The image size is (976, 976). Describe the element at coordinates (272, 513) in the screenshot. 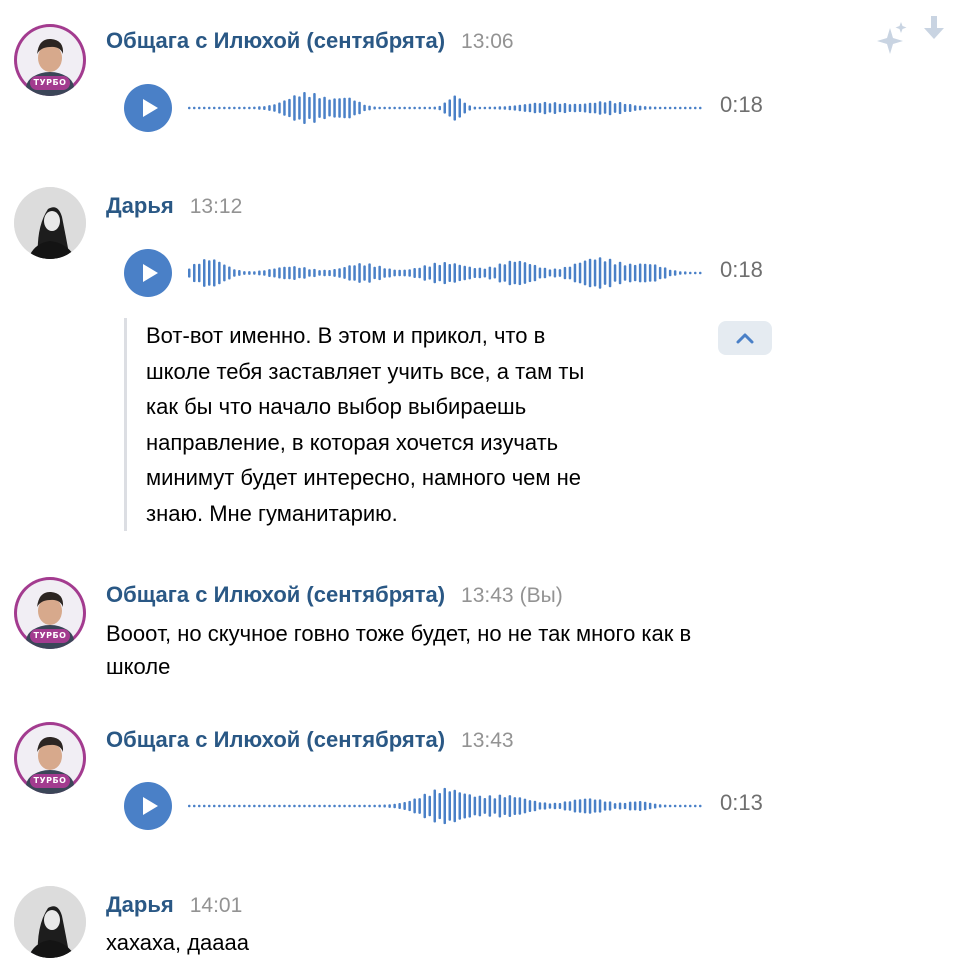

I see `transcript-line: знаю. Мне гуманитарию.` at that location.